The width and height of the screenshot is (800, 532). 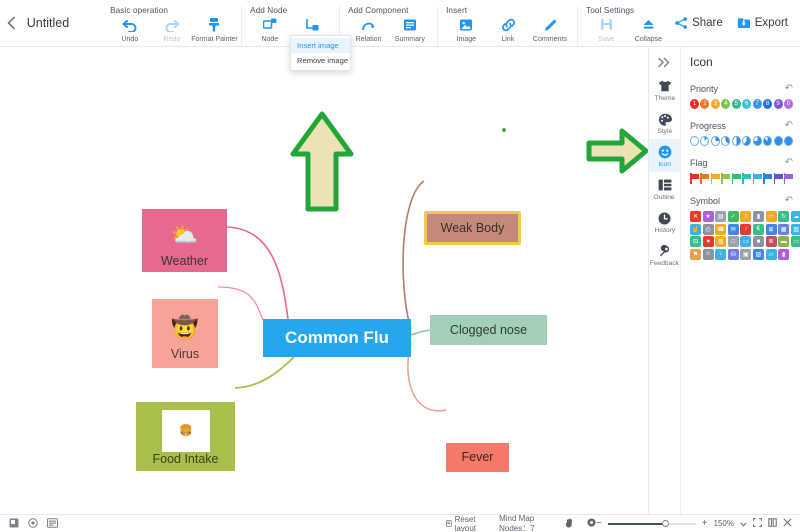 What do you see at coordinates (724, 523) in the screenshot?
I see `zoom-level-label: 150%` at bounding box center [724, 523].